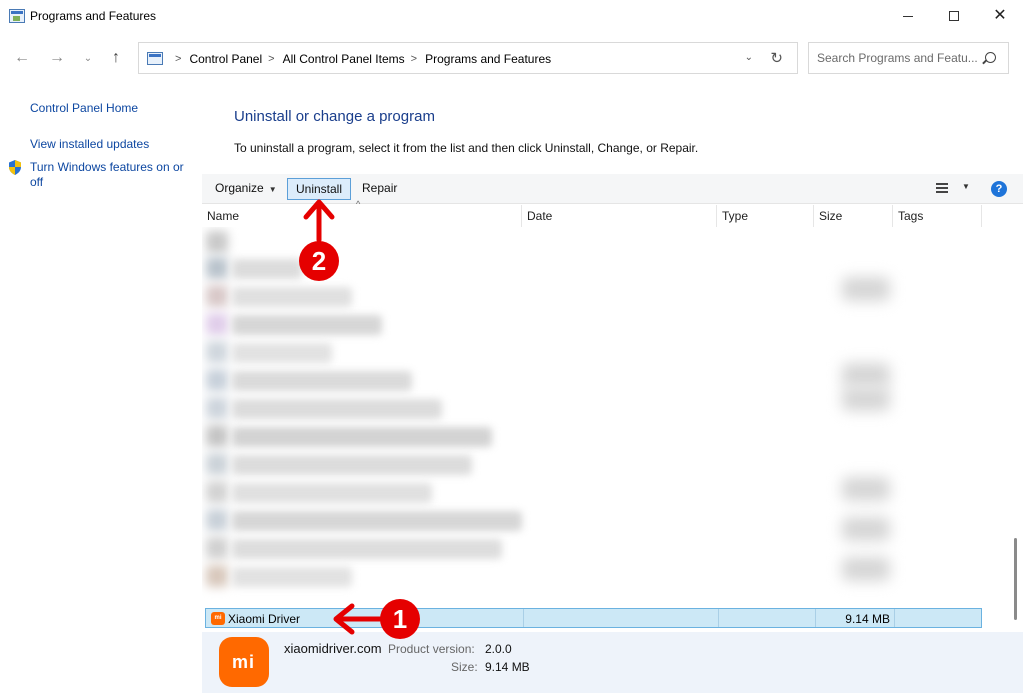  Describe the element at coordinates (776, 58) in the screenshot. I see `refresh-icon: ↻` at that location.